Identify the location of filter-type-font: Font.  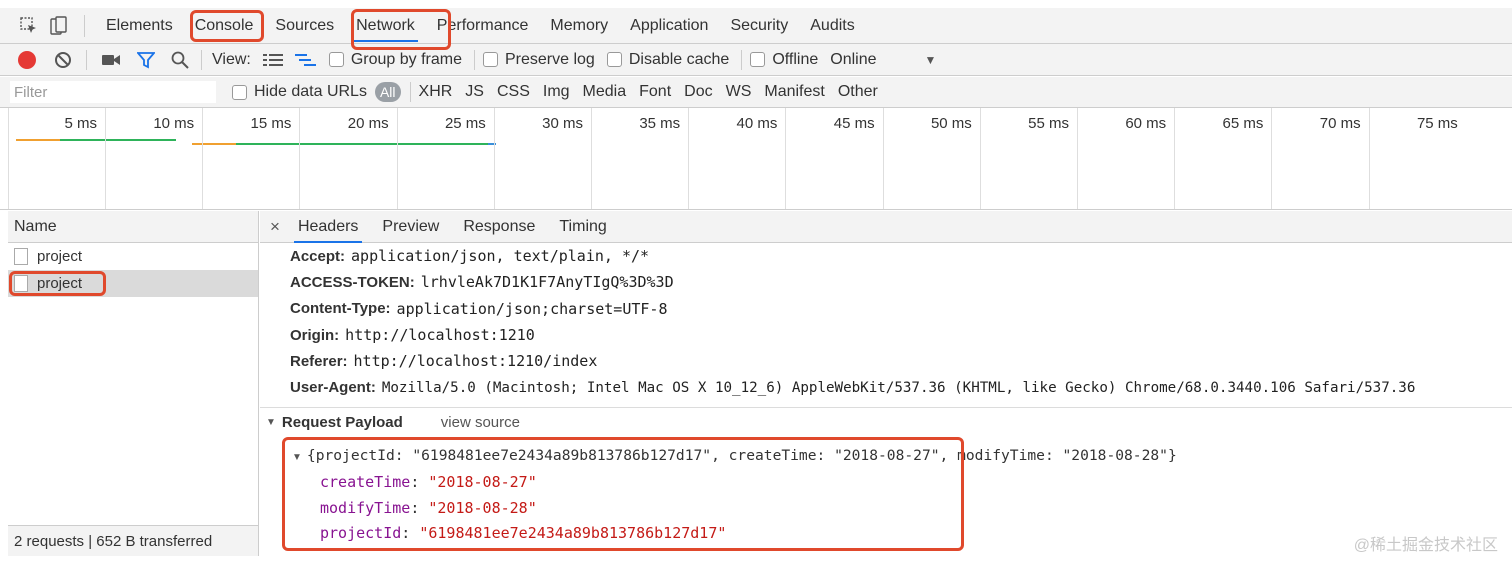
(655, 92).